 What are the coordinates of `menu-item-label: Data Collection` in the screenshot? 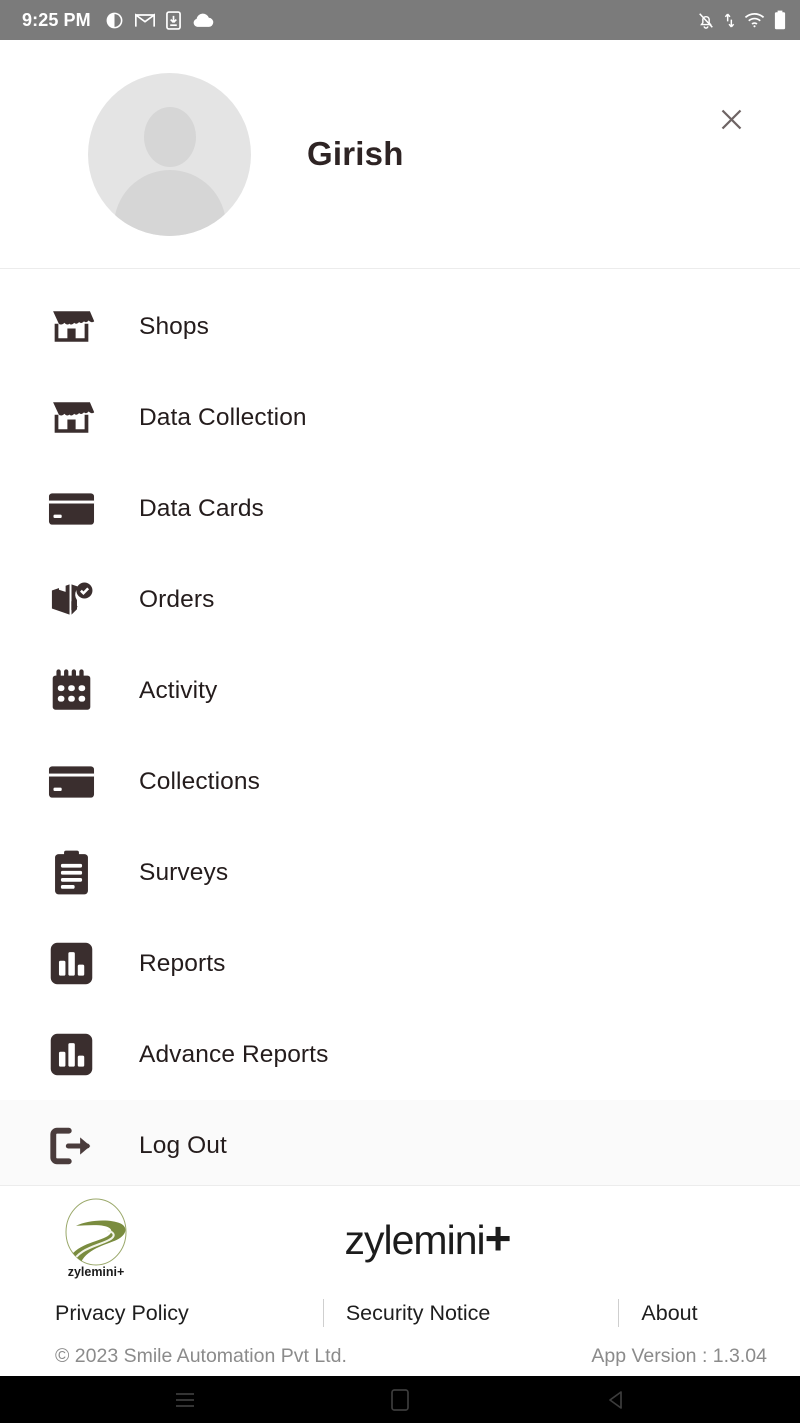 It's located at (223, 417).